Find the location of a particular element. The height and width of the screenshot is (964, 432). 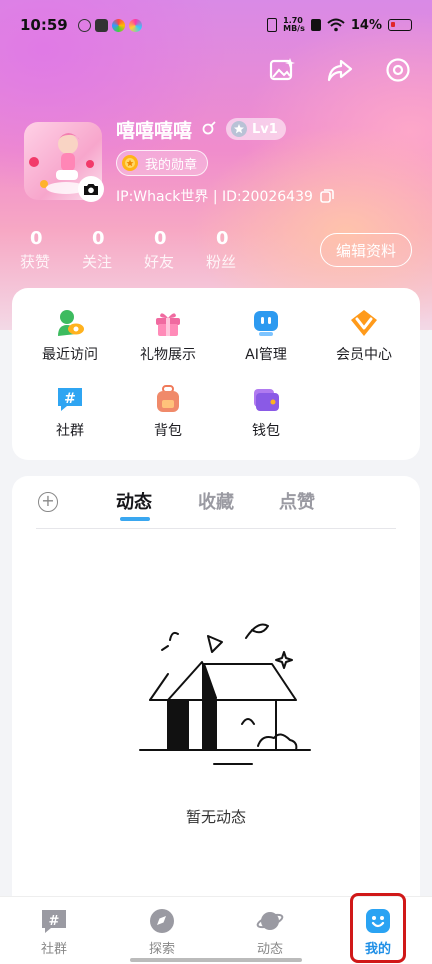

grid-item-label: AI管理 is located at coordinates (266, 355).